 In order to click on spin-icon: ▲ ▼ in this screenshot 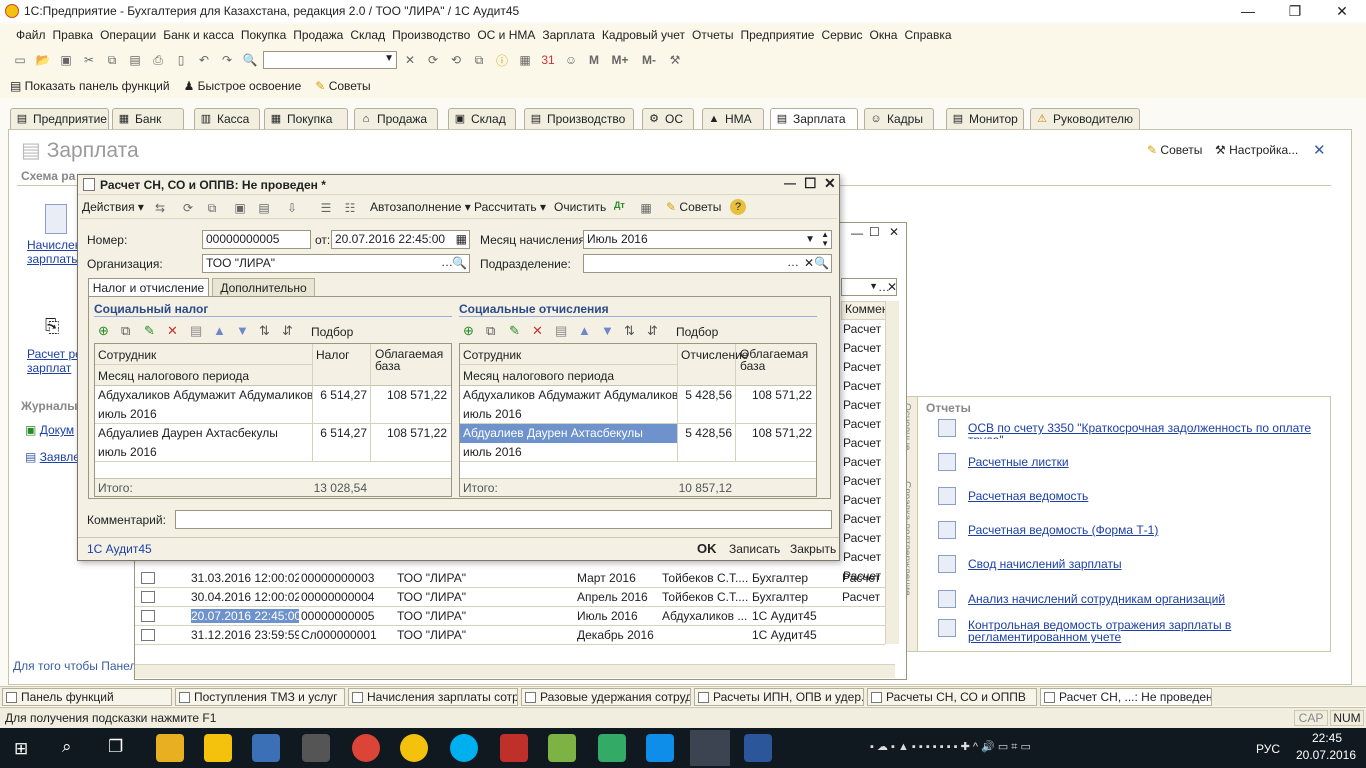, I will do `click(825, 239)`.